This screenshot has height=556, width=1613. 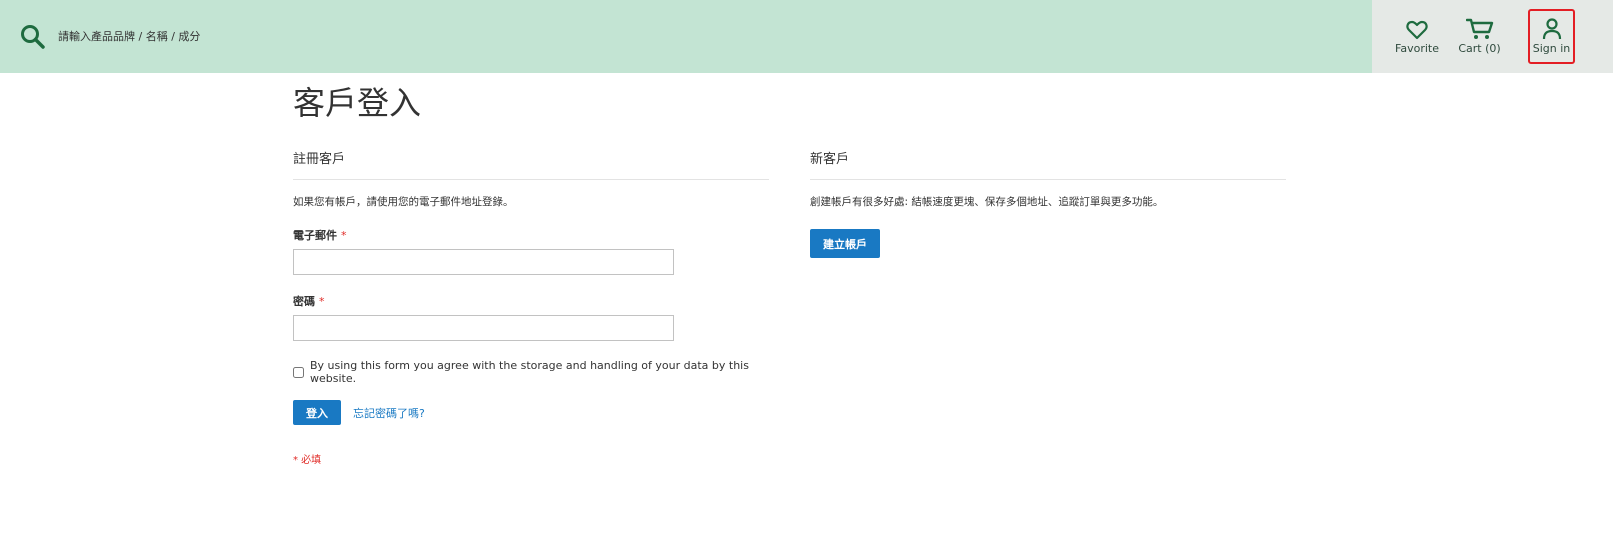 I want to click on favorite-label: Favorite, so click(x=1417, y=48).